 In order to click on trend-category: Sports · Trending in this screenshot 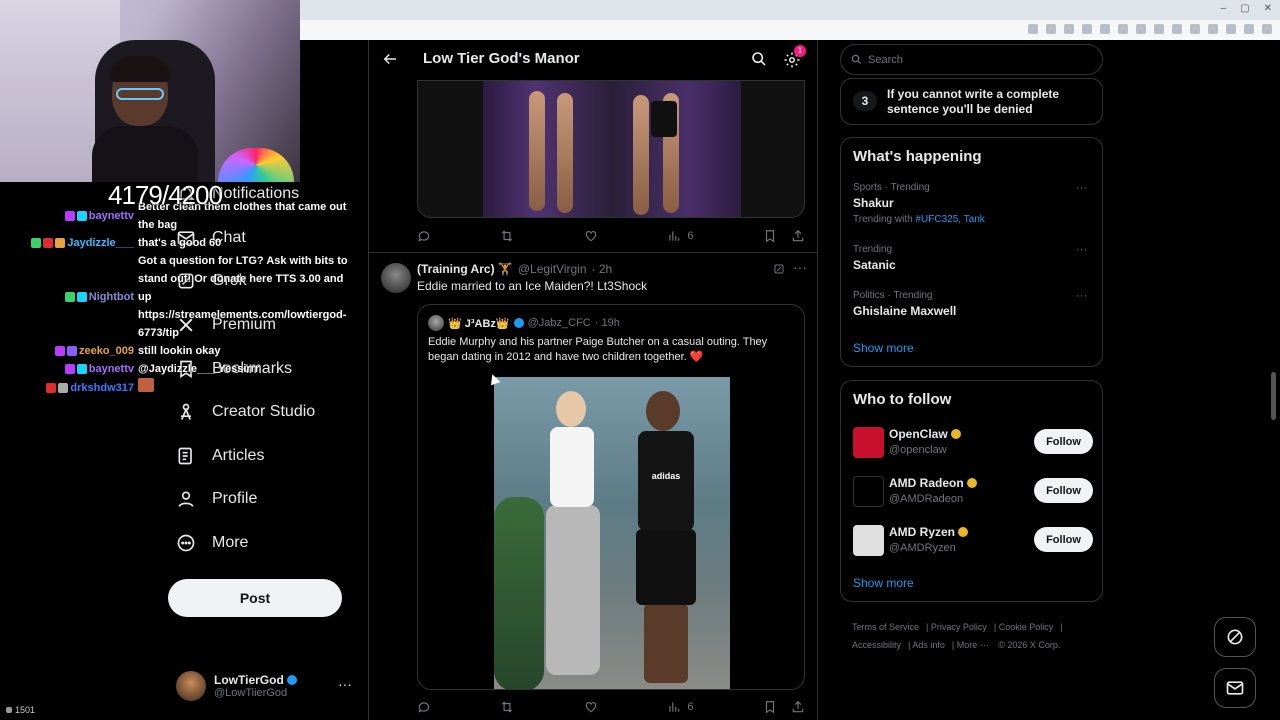, I will do `click(891, 187)`.